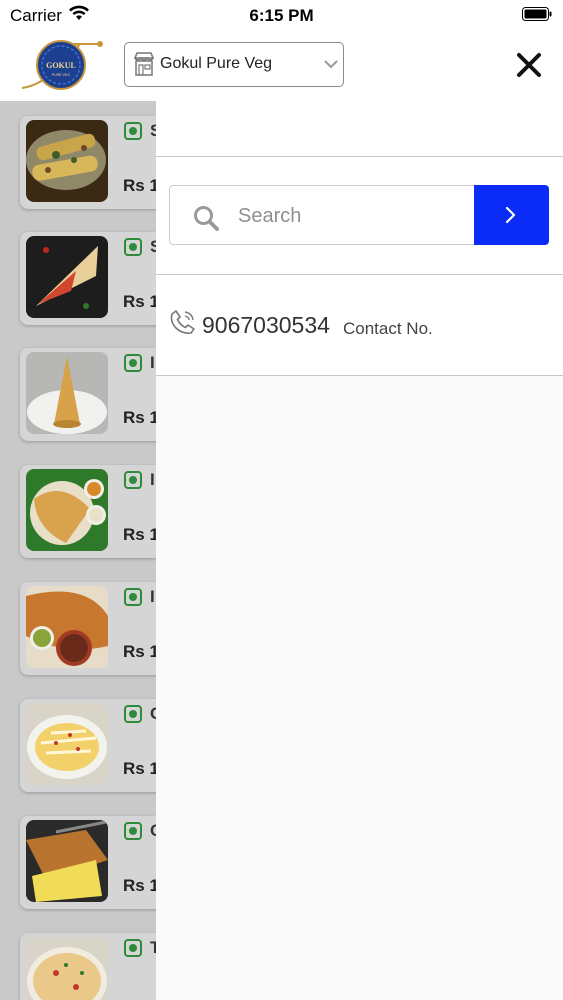  Describe the element at coordinates (353, 216) in the screenshot. I see `search-input` at that location.